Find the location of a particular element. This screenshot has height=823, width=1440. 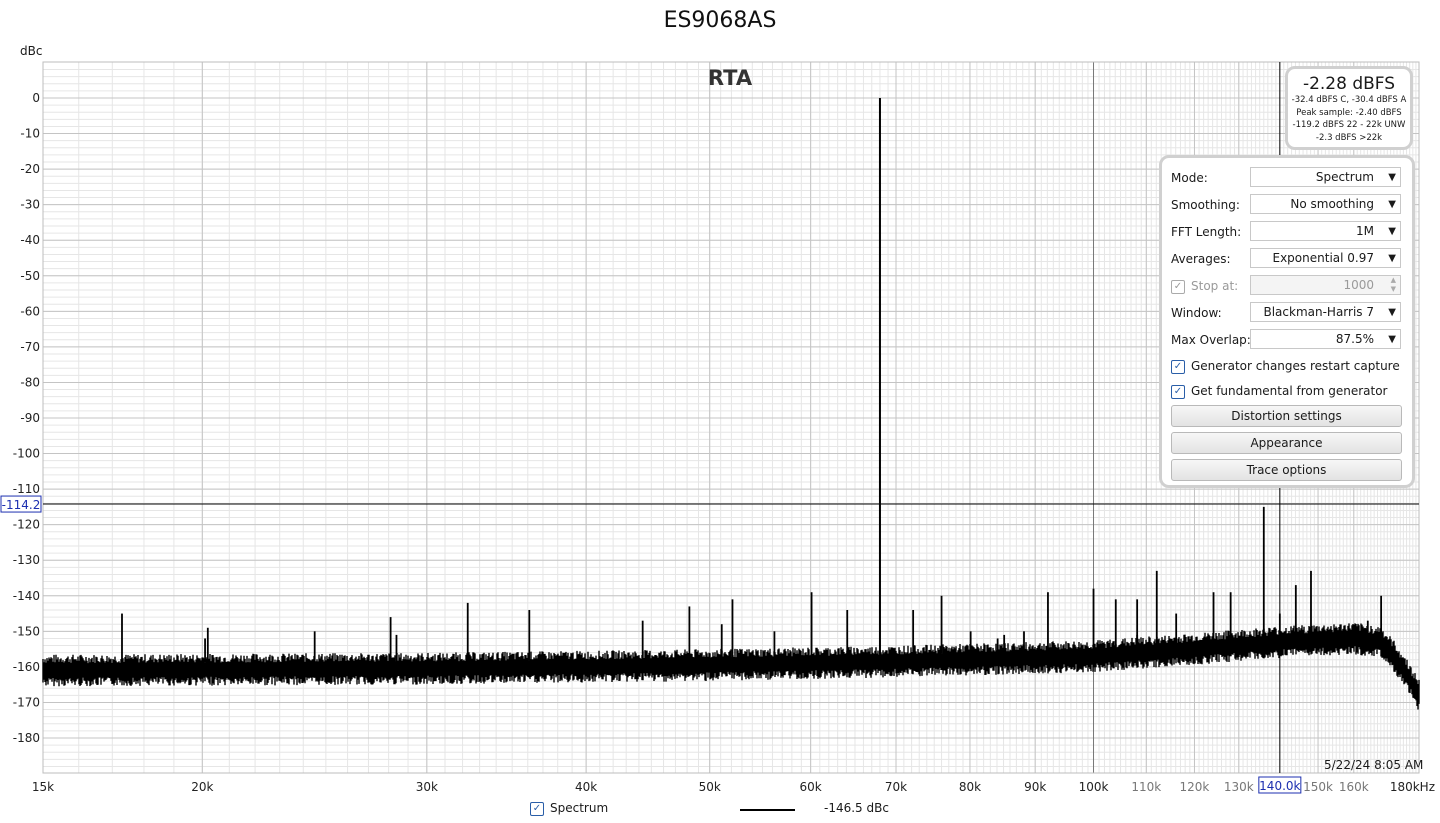

mode-dropdown: Spectrum ▼ is located at coordinates (1325, 177).